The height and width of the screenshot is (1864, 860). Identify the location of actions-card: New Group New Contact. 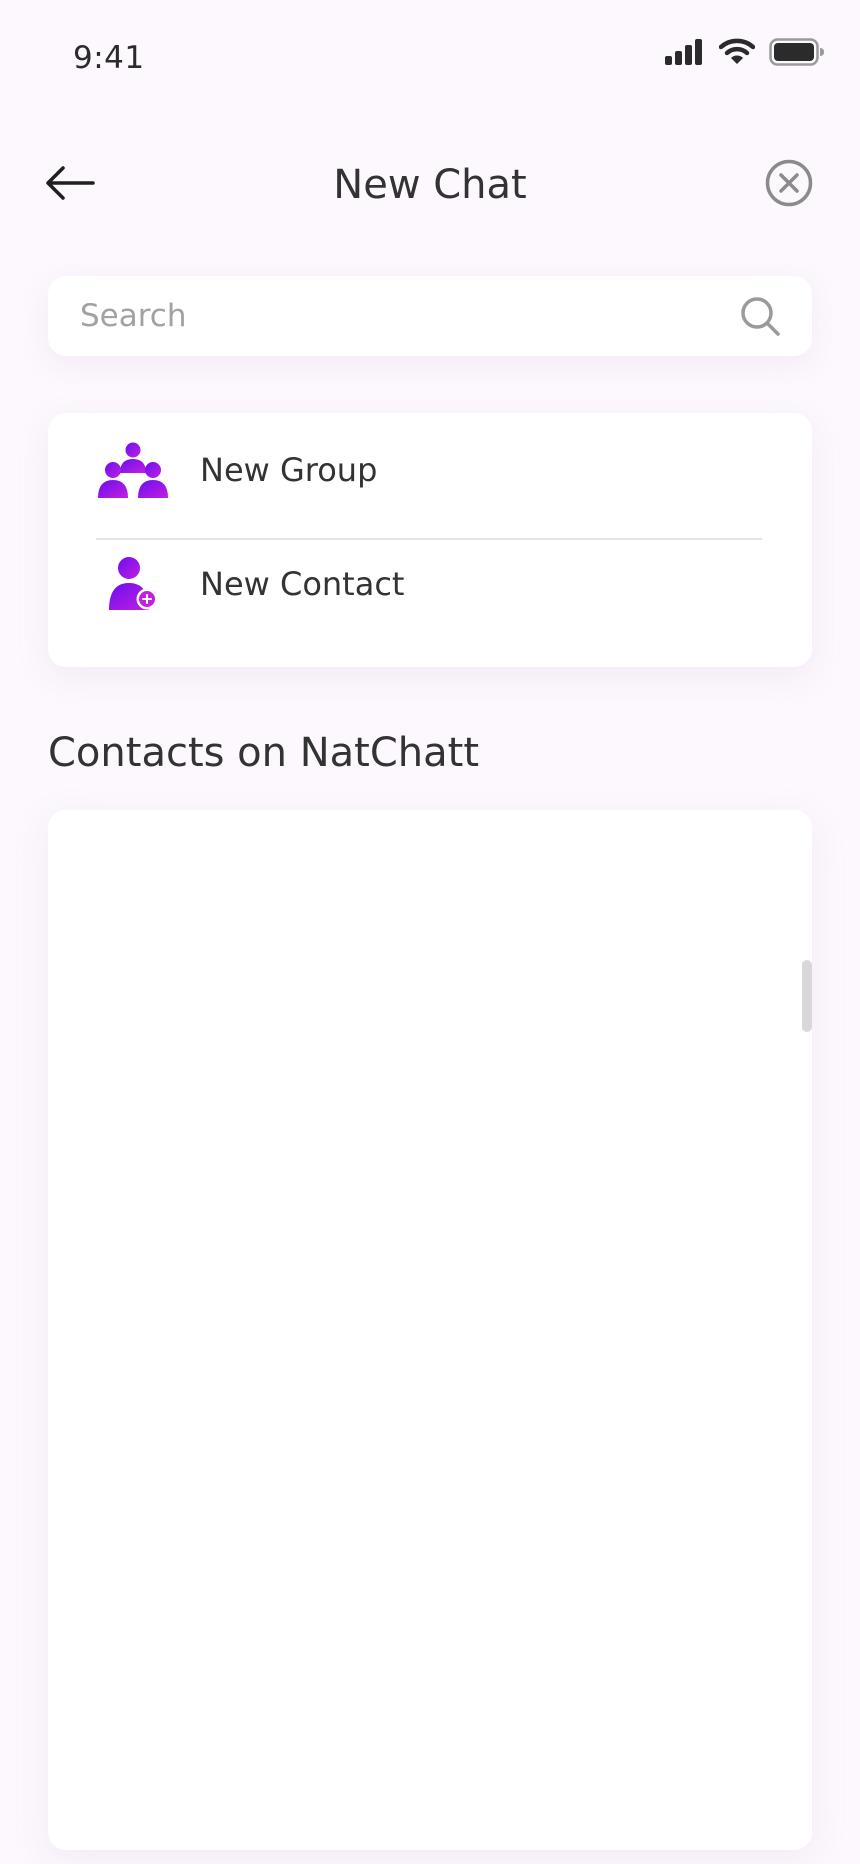
(430, 540).